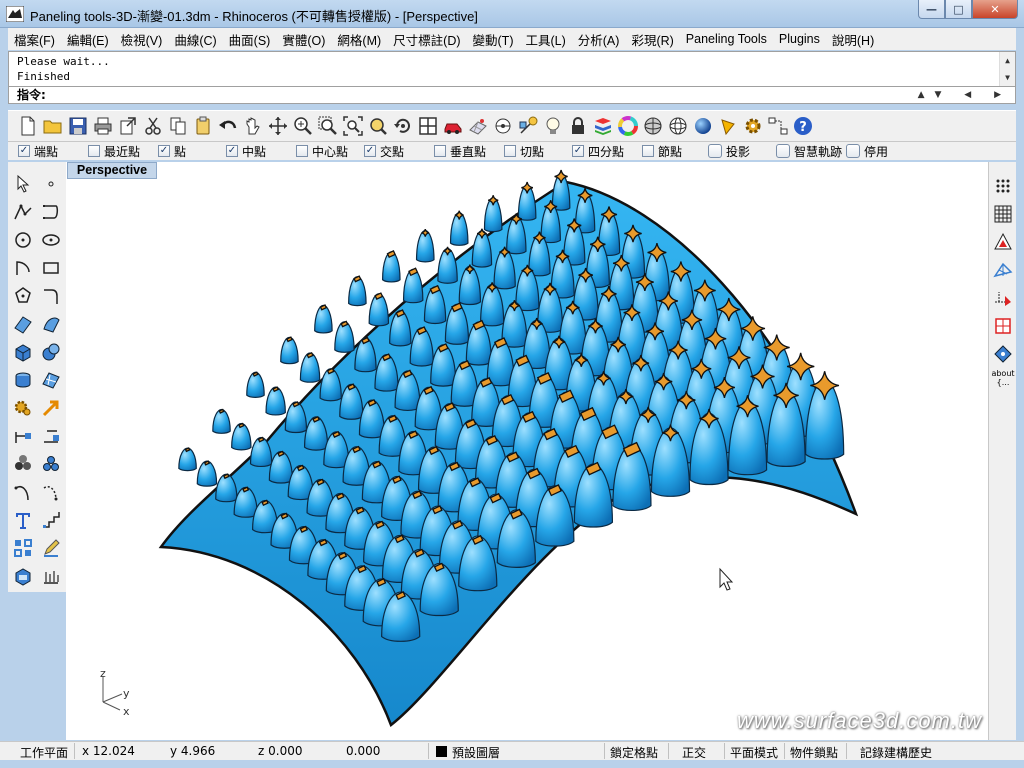  Describe the element at coordinates (528, 126) in the screenshot. I see `named-views-icon` at that location.